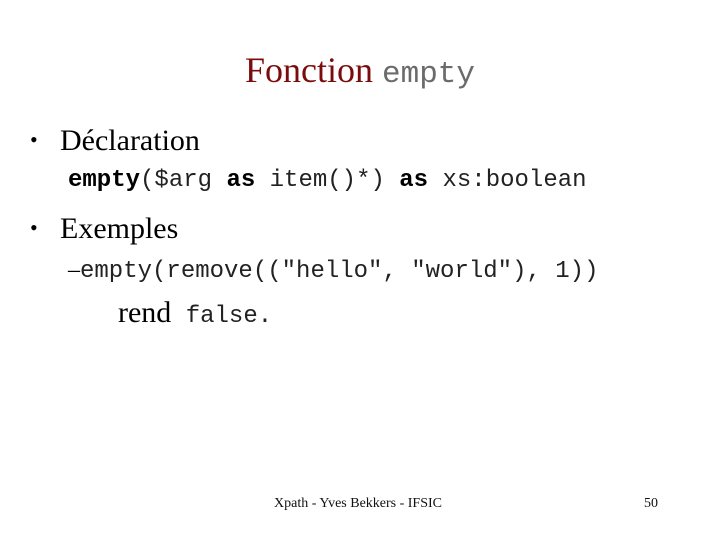 The height and width of the screenshot is (540, 720). I want to click on result-word: rend, so click(145, 312).